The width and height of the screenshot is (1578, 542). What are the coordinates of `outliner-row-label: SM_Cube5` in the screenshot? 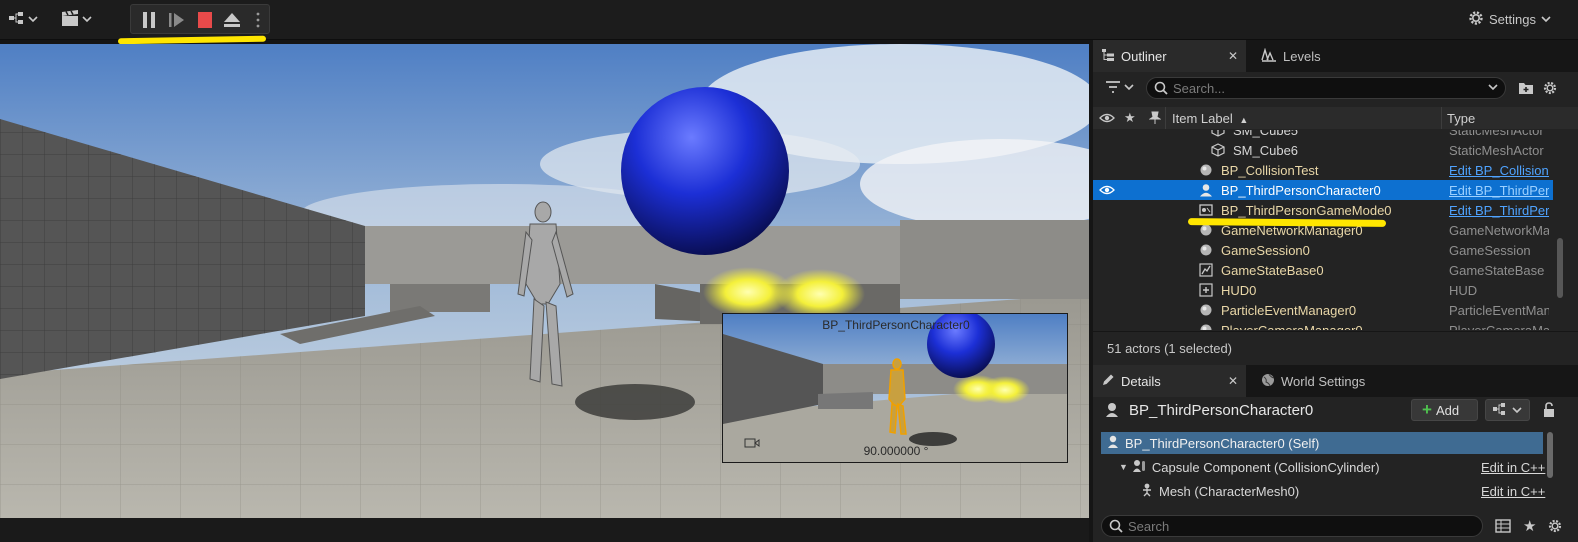 It's located at (1266, 134).